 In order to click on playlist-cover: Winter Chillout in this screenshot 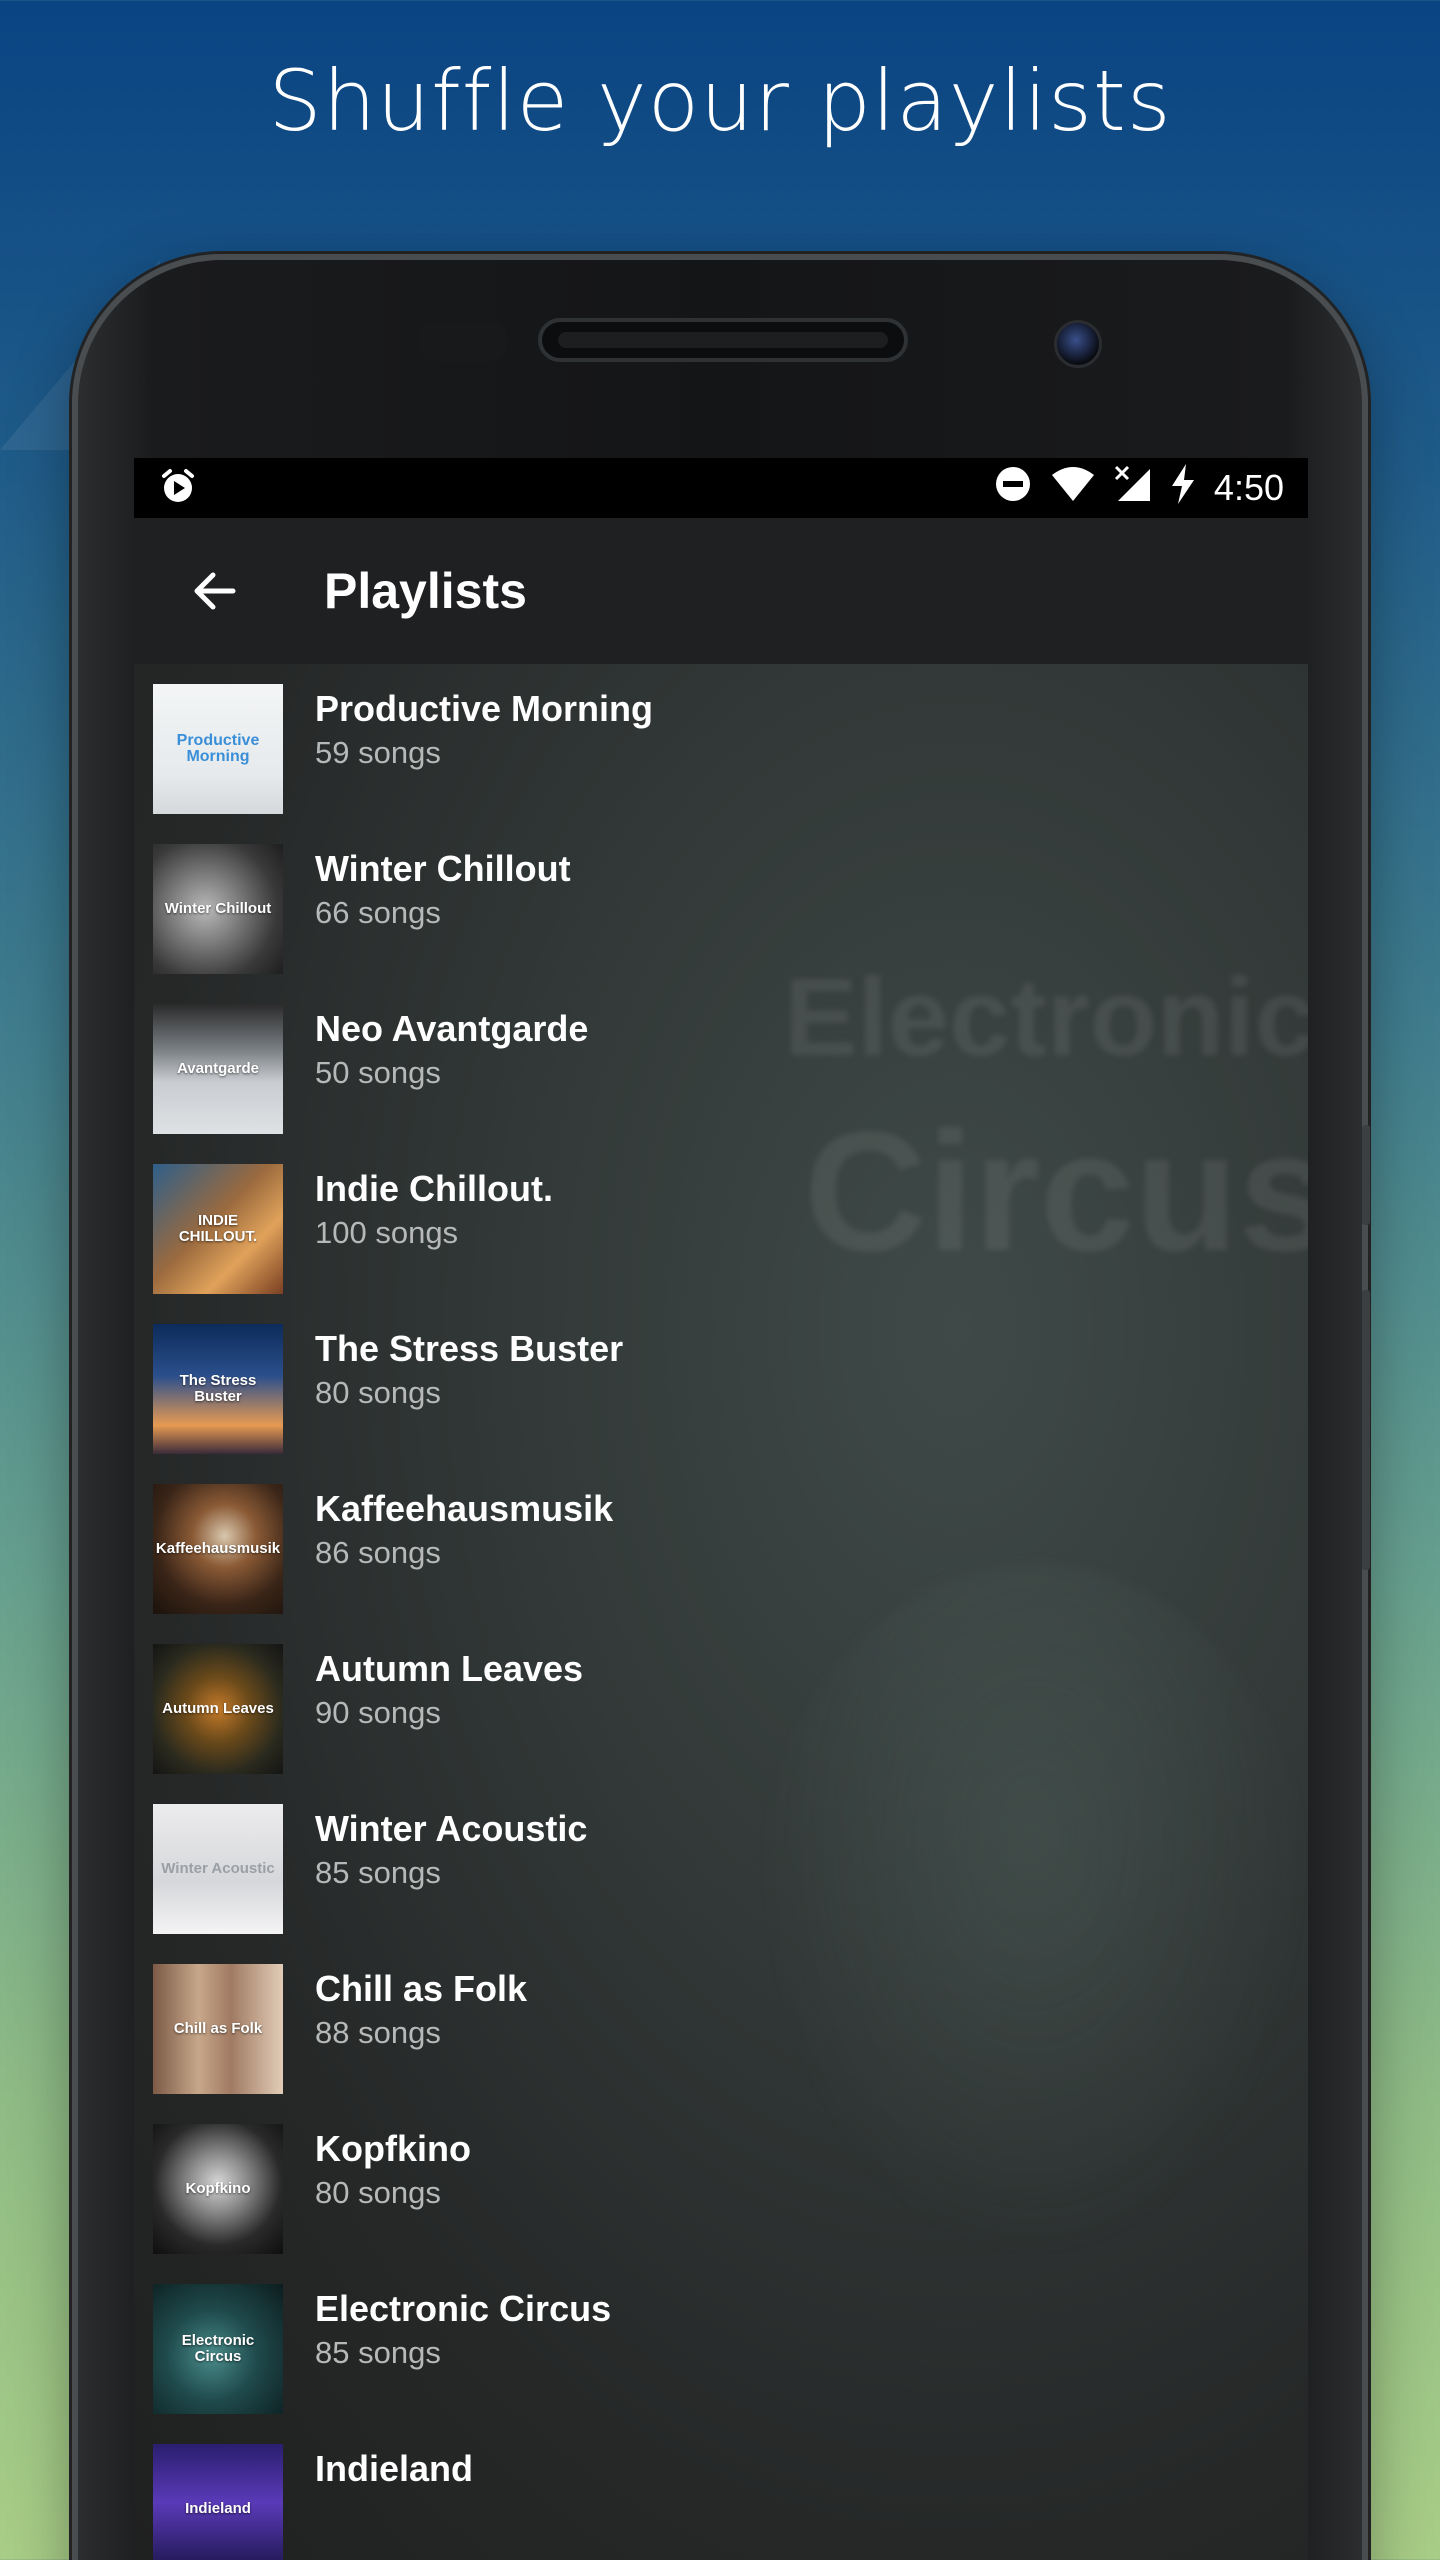, I will do `click(218, 909)`.